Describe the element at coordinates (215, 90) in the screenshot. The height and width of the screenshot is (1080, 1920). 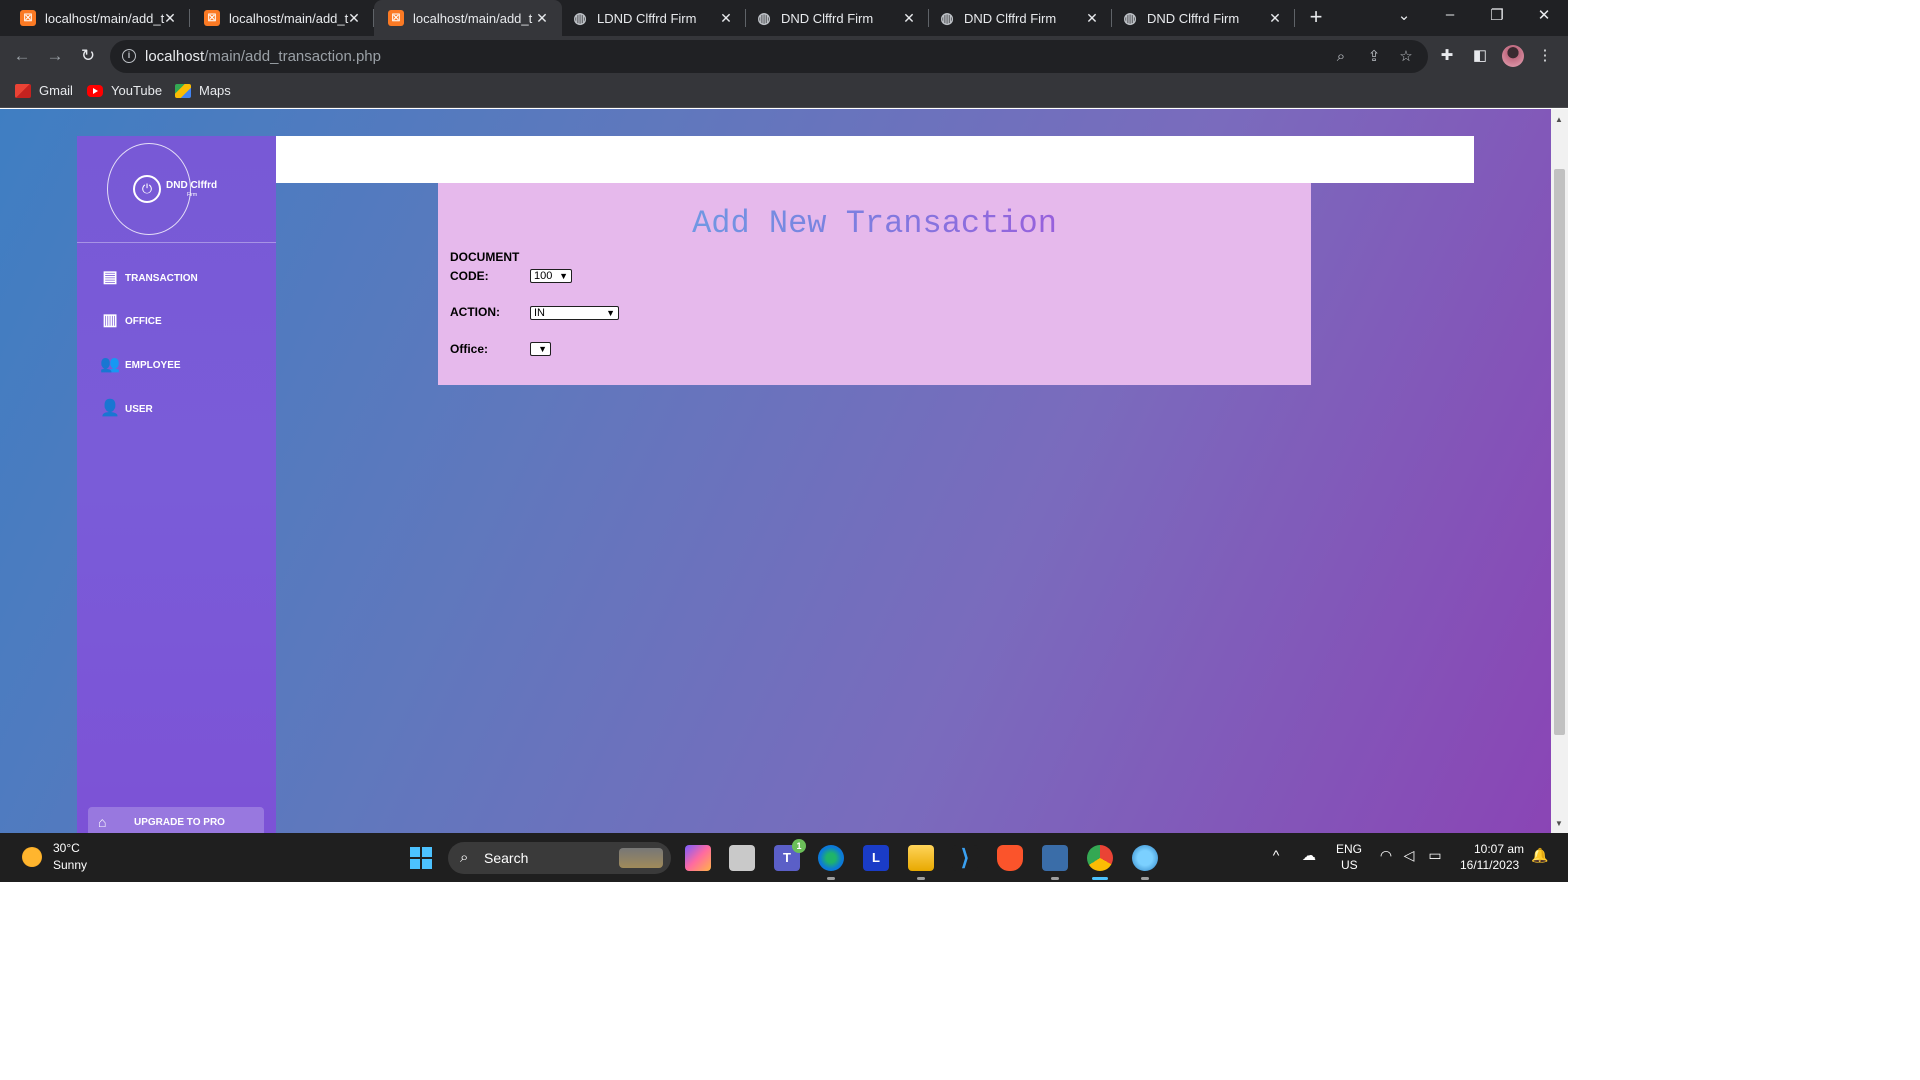
I see `bookmark-label: Maps` at that location.